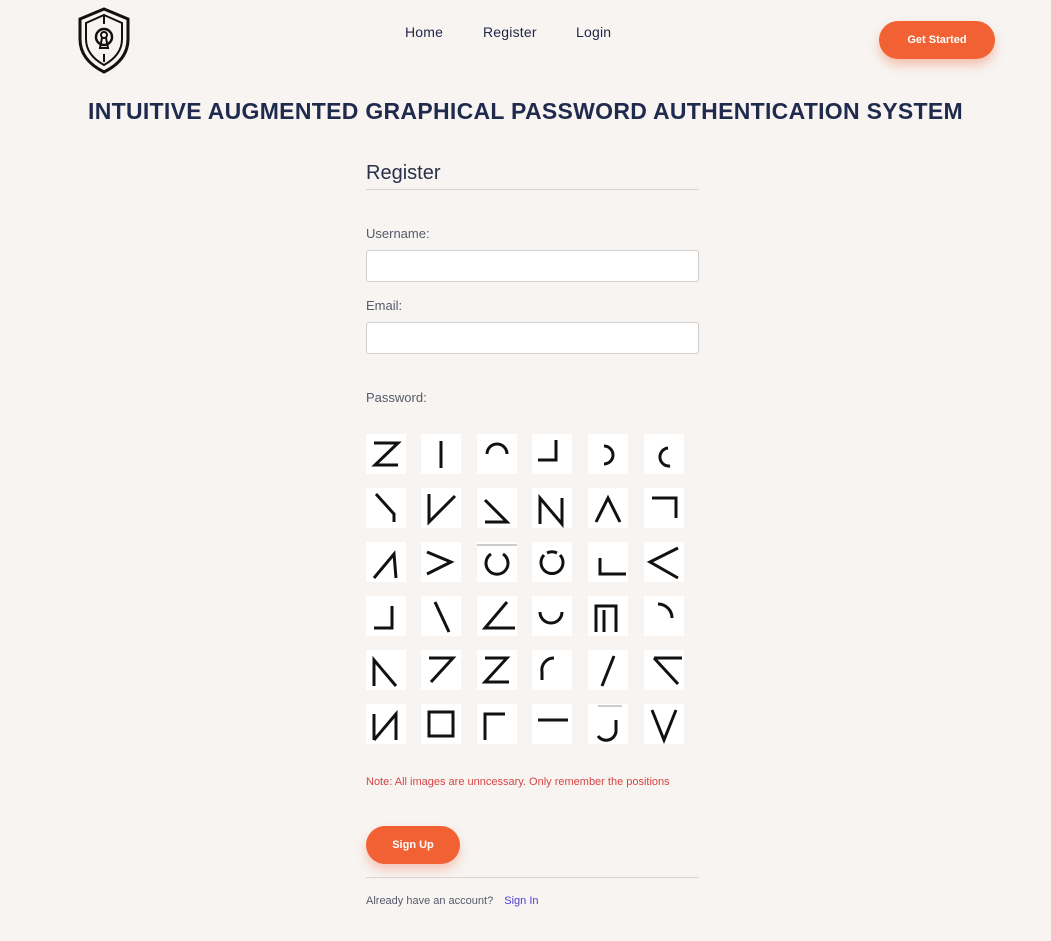 Image resolution: width=1051 pixels, height=941 pixels. I want to click on nav-link-login: Login, so click(593, 32).